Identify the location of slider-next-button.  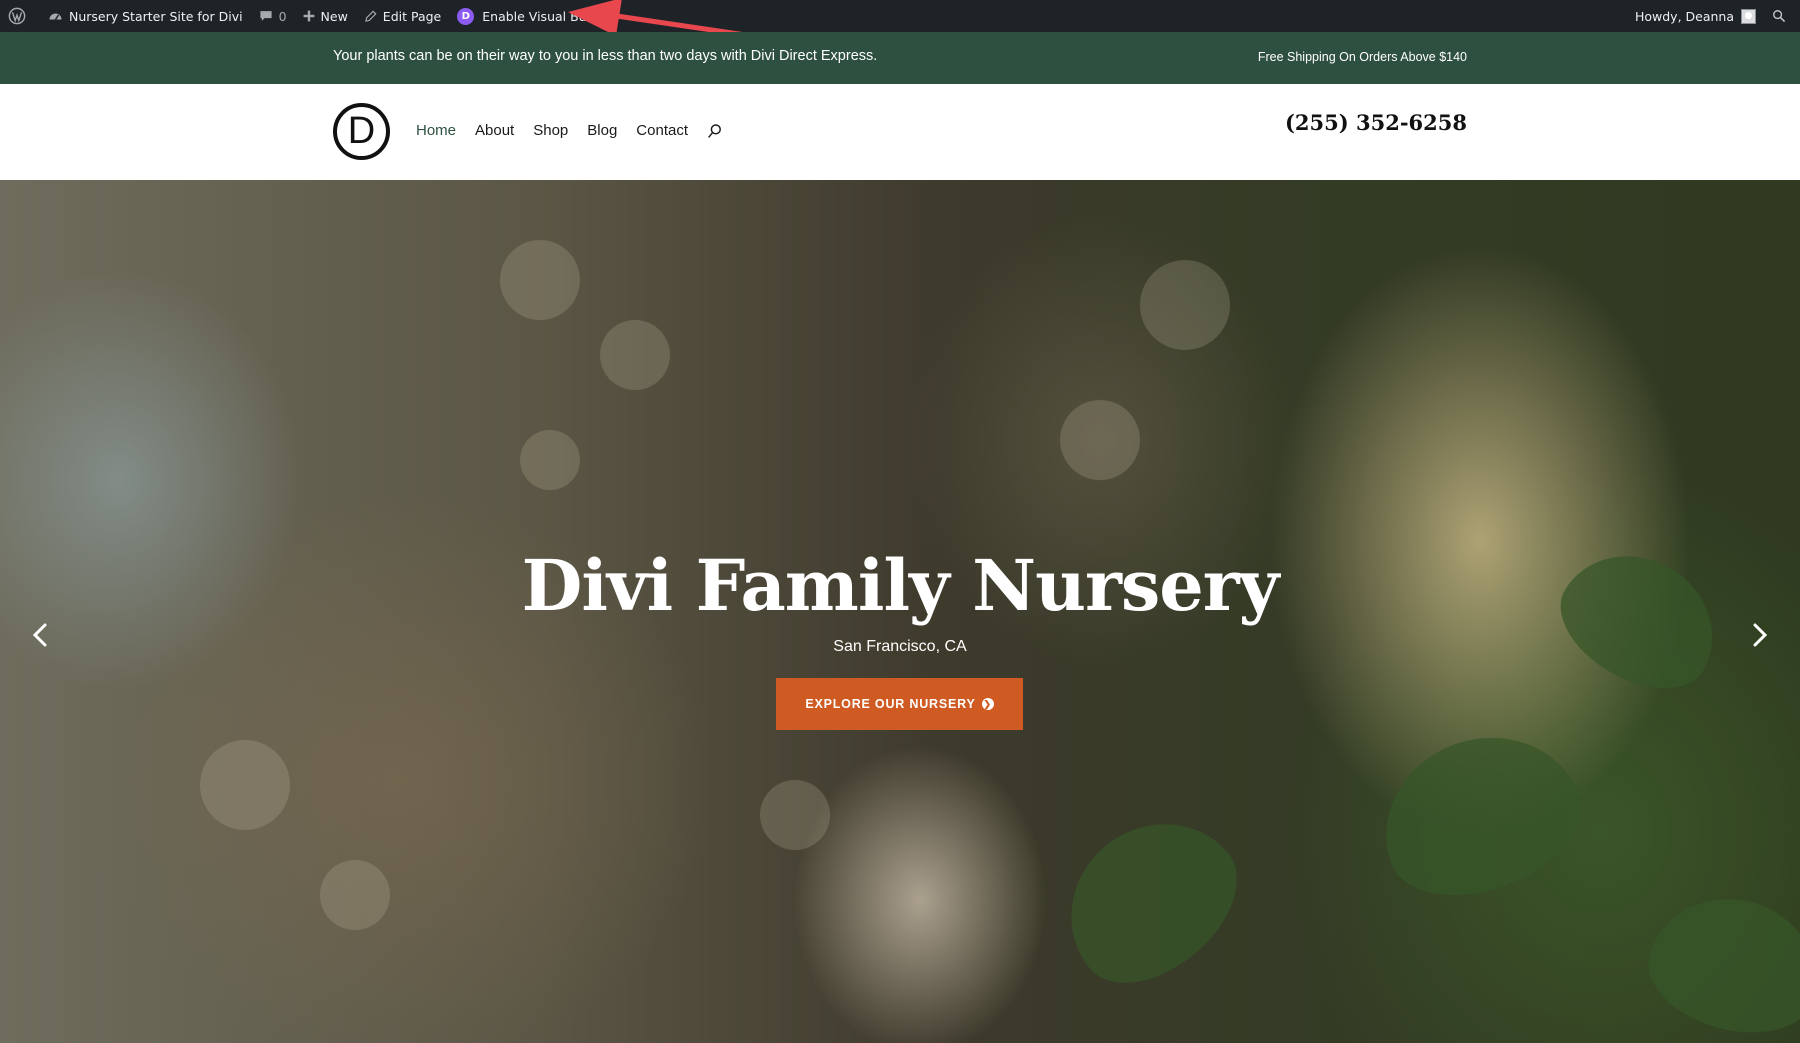
(1759, 635).